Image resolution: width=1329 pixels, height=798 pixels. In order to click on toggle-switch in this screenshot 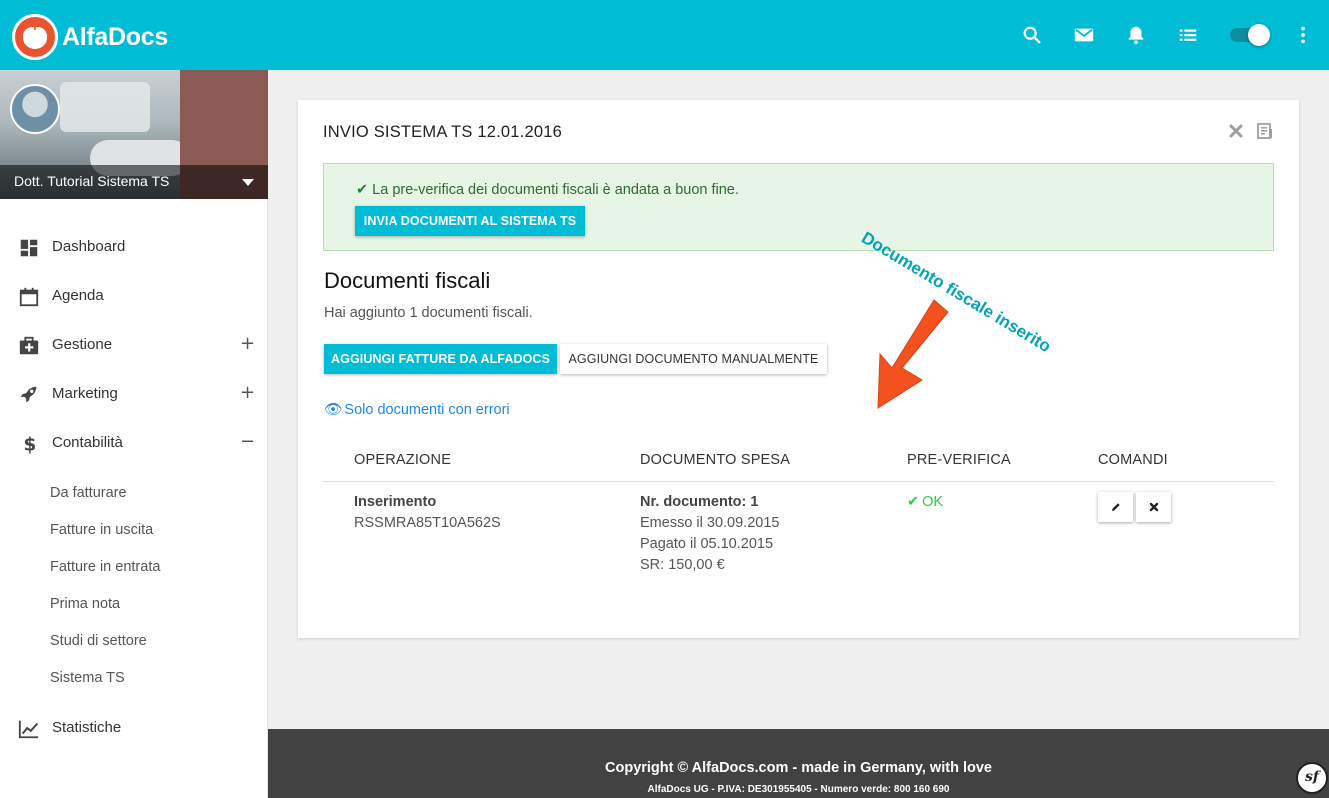, I will do `click(1250, 35)`.